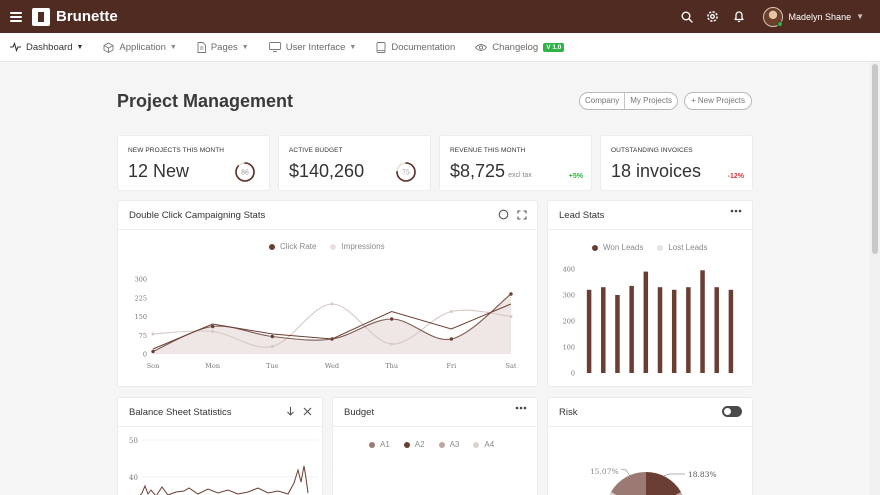 The height and width of the screenshot is (495, 880). I want to click on pie-slice, so click(663, 483).